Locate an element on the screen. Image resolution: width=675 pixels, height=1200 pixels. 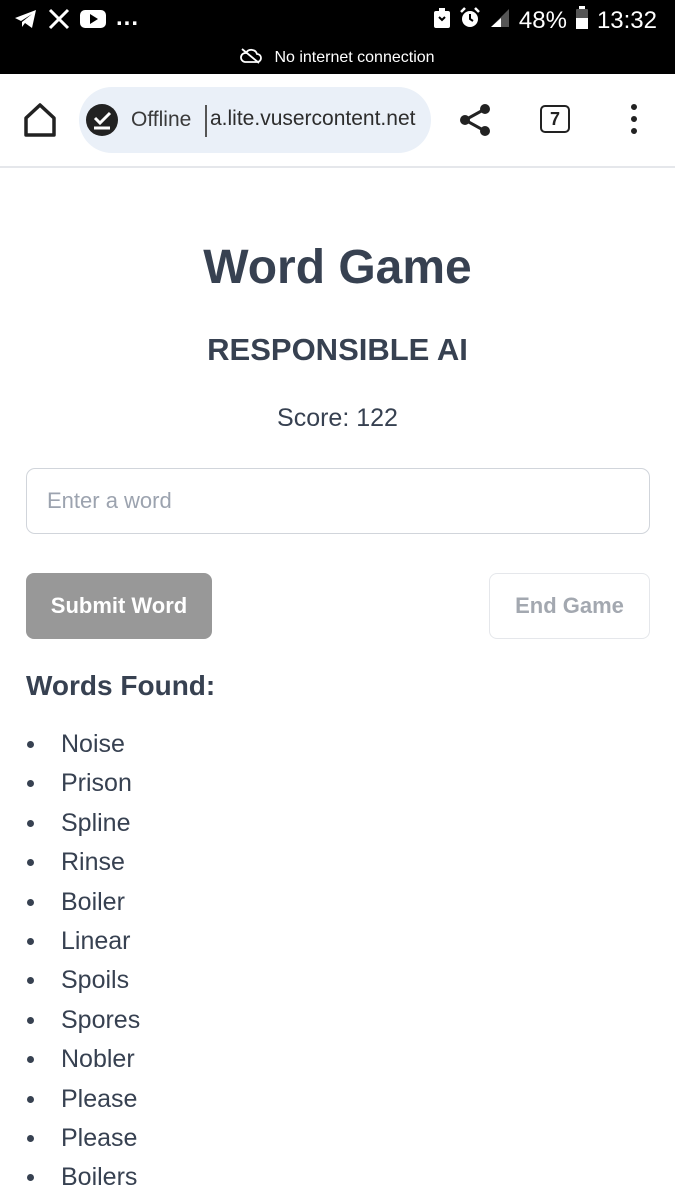
share-icon is located at coordinates (475, 120).